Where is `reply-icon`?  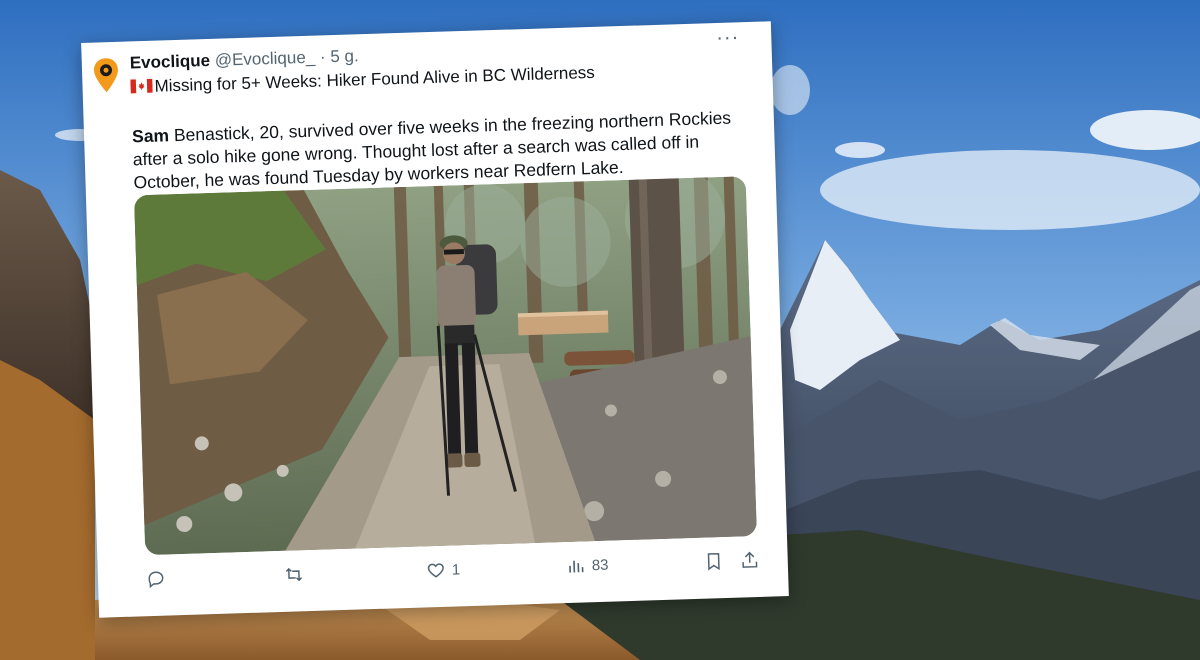
reply-icon is located at coordinates (156, 580).